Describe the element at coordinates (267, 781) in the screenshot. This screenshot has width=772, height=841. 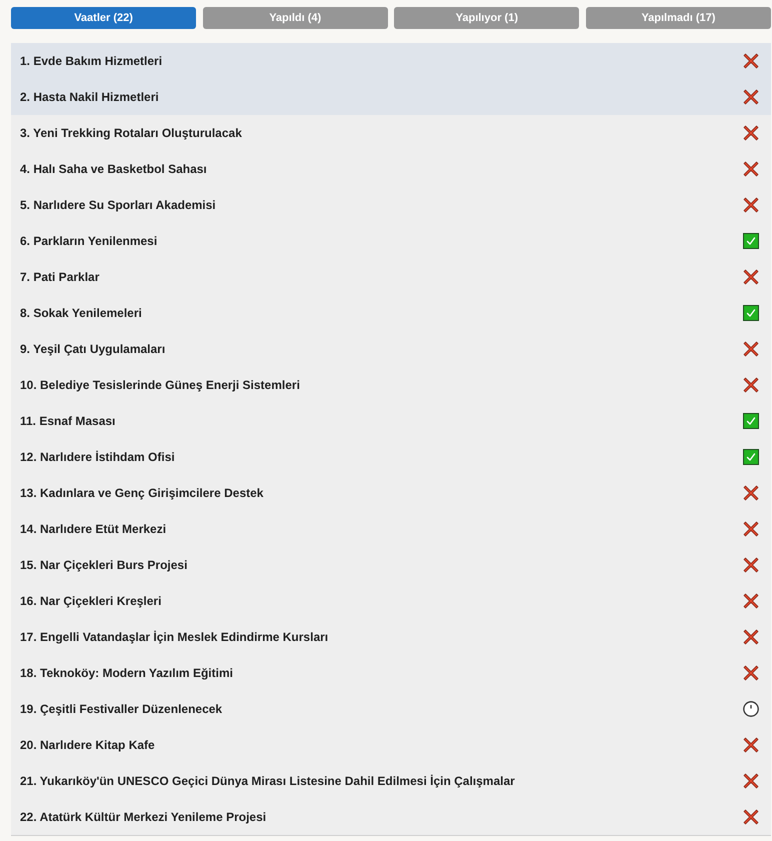
I see `promise-title: 21. Yukarıköy'ün UNESCO Geçici Dünya Mirası Listesine Dahil Edilmesi İçin Çalışmalar` at that location.